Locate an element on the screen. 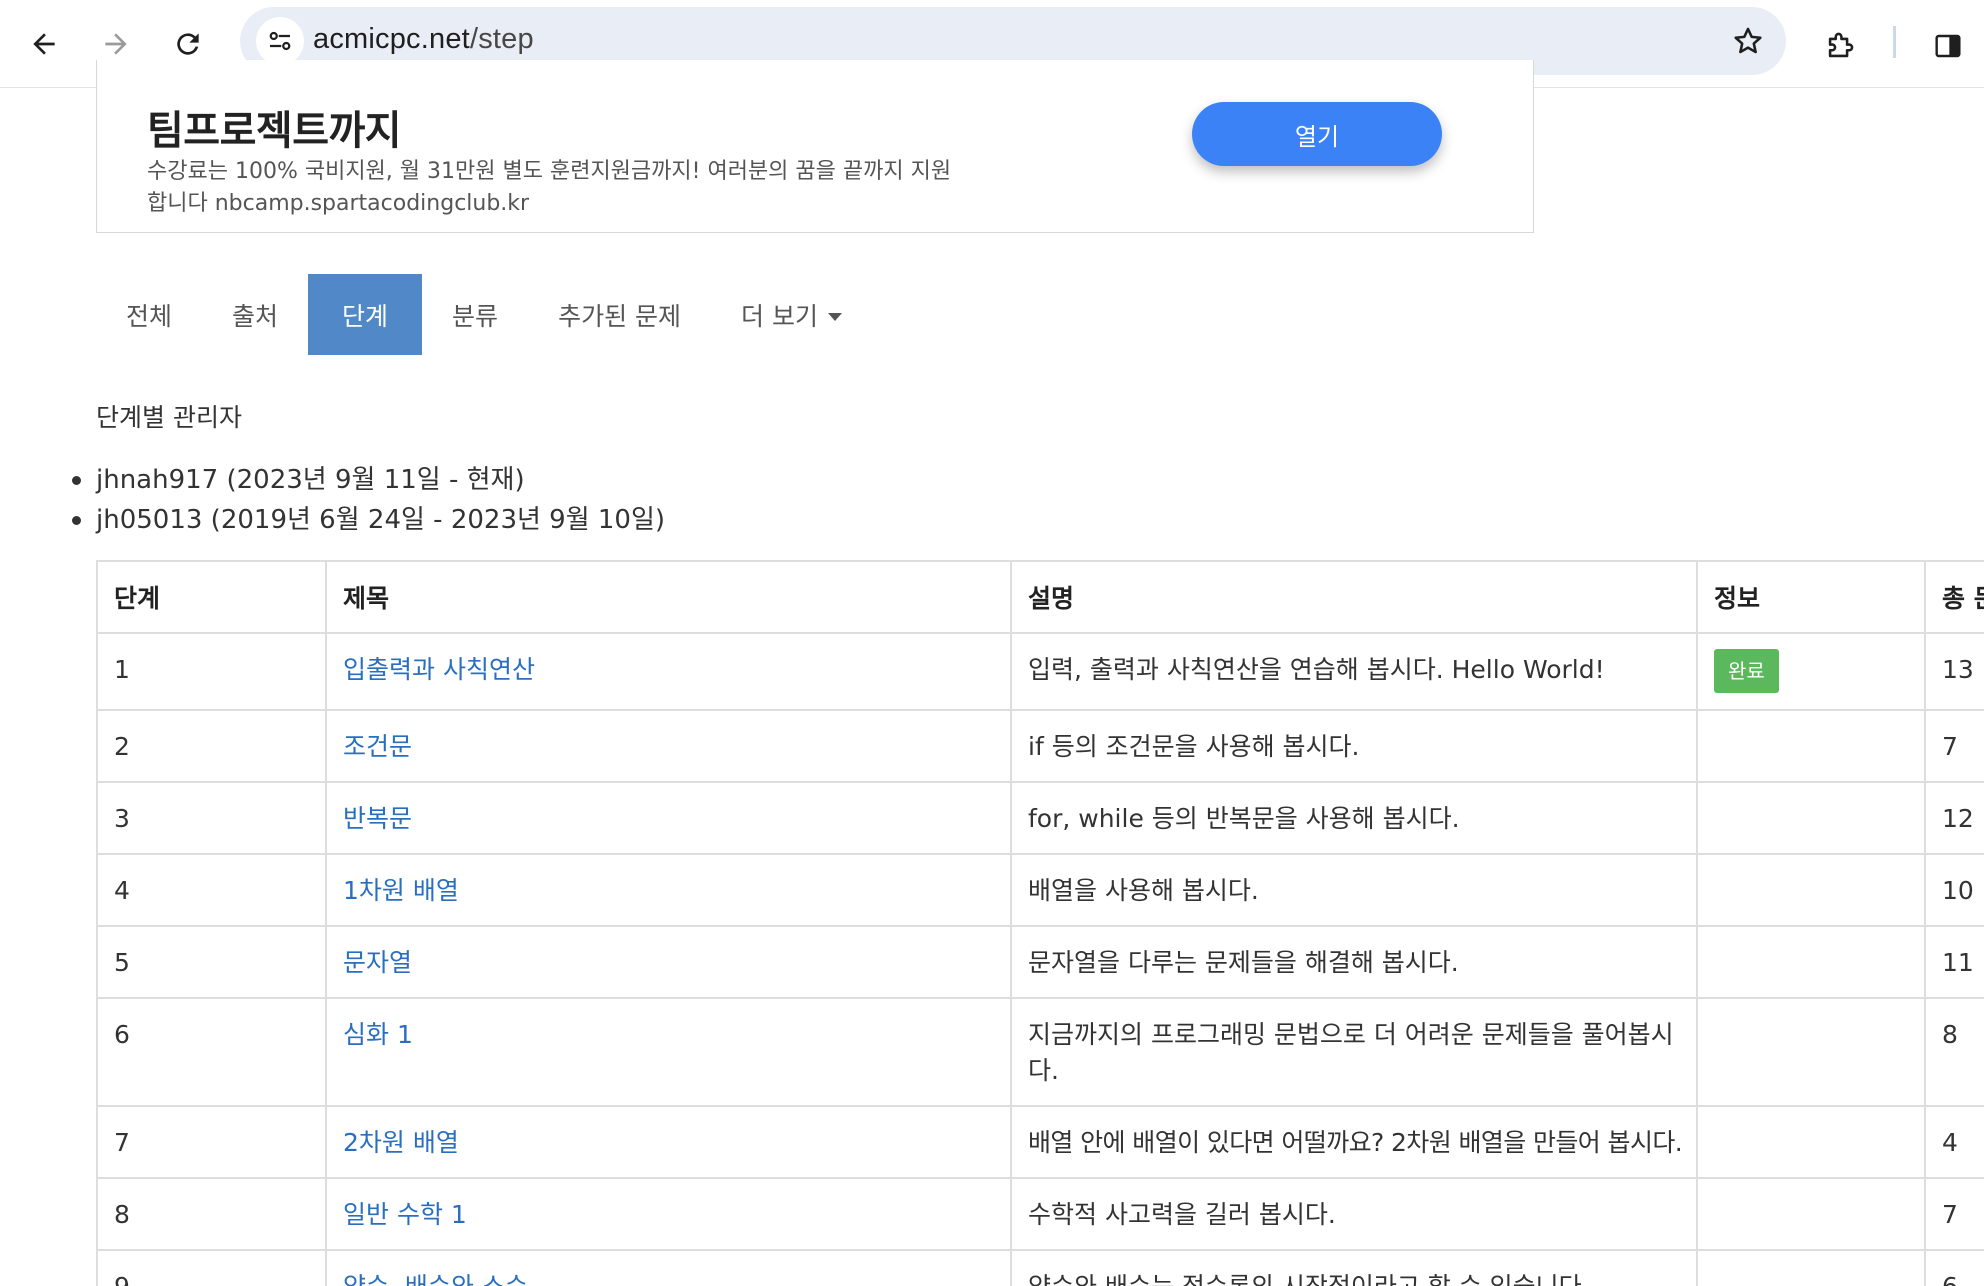 This screenshot has width=1984, height=1286. step-title-cell: 입출력과 사칙연산 is located at coordinates (668, 671).